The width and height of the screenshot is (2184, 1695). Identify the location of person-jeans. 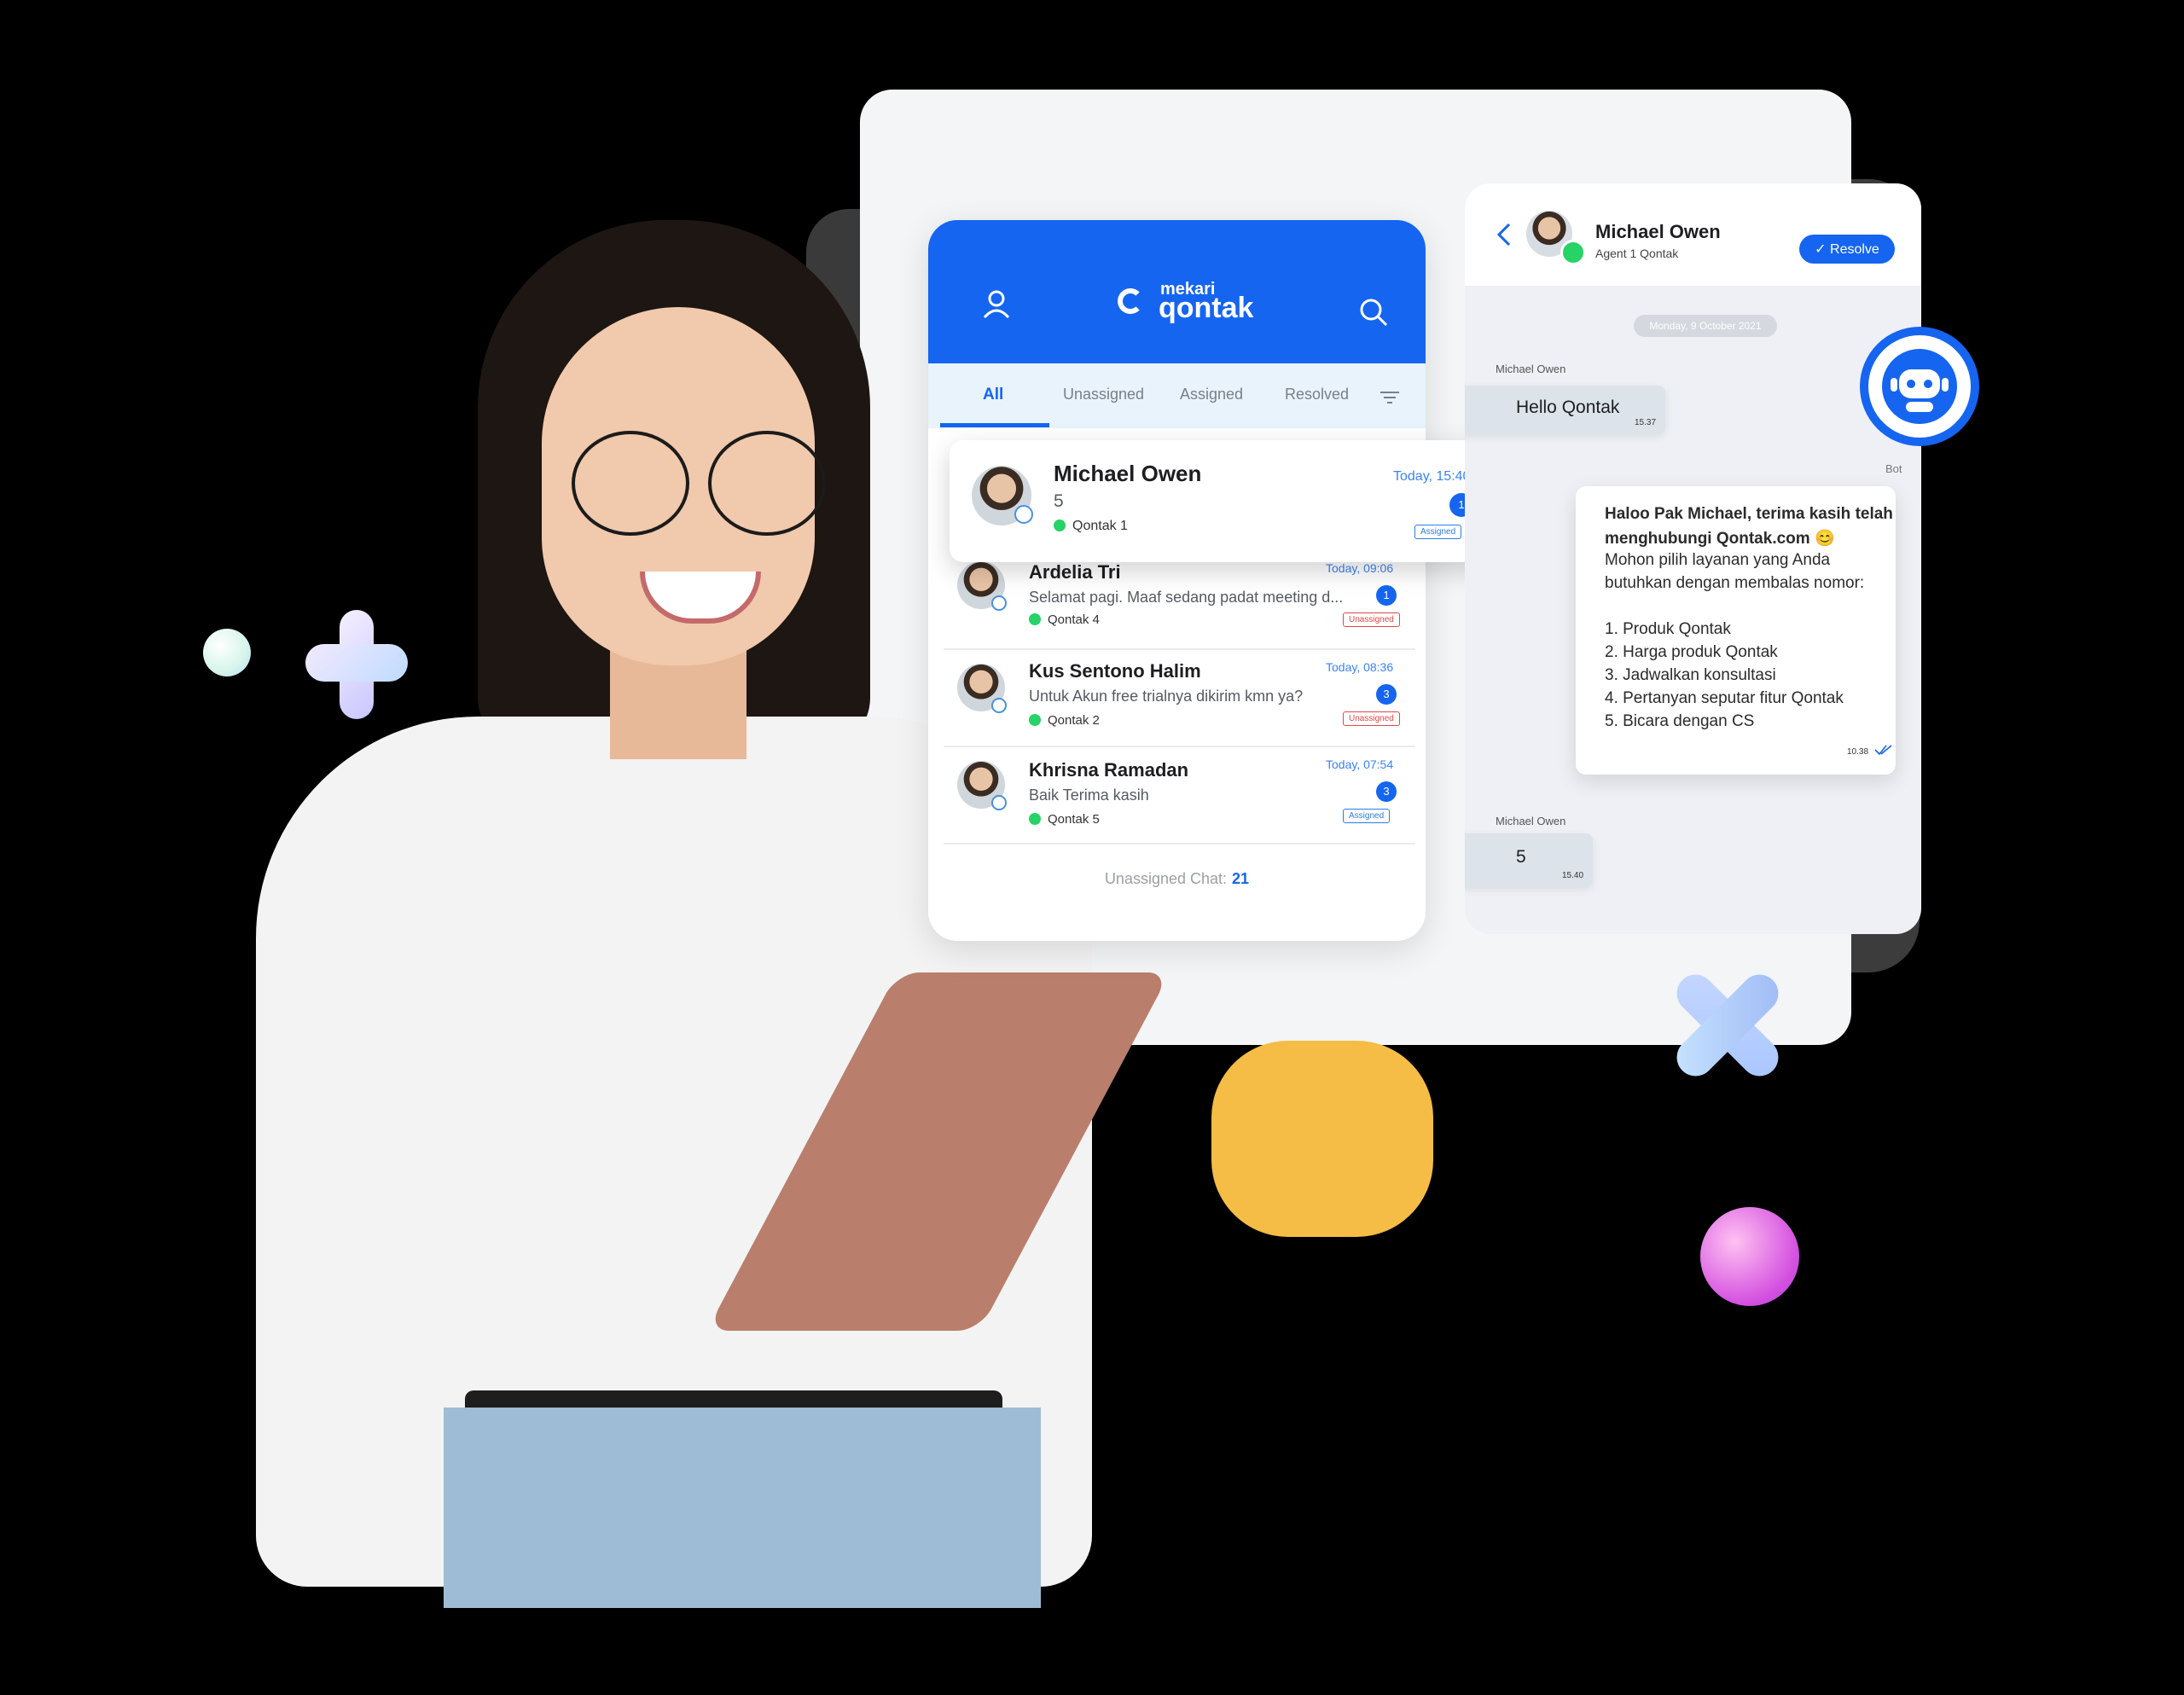
(743, 1508).